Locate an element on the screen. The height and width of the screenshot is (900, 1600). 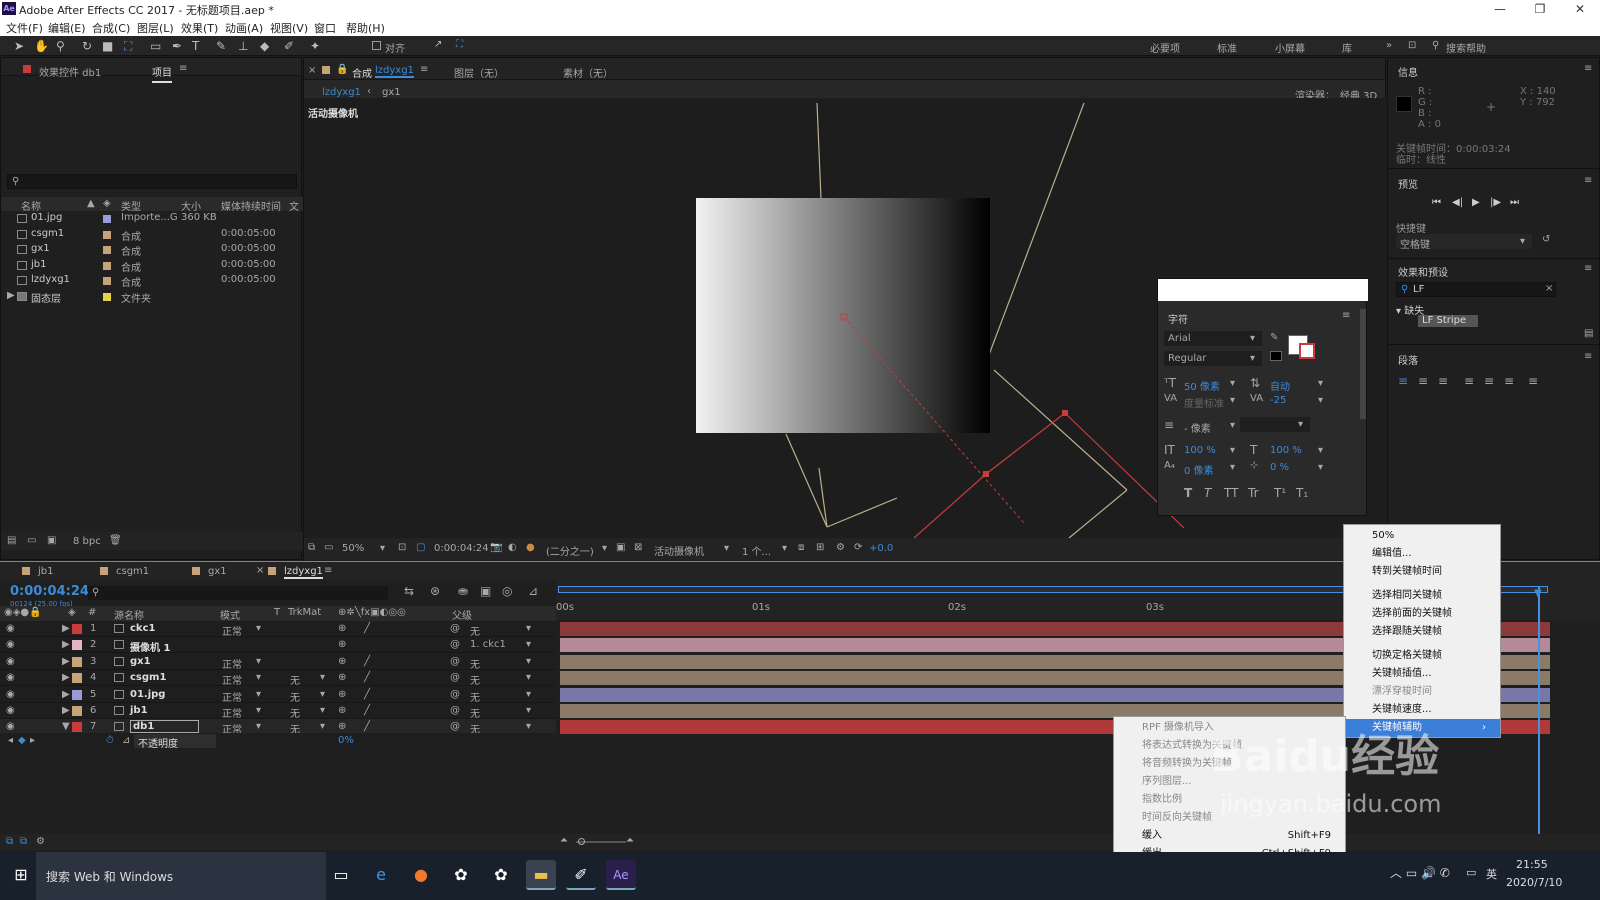
zoom-out-icon: ⏶ is located at coordinates (564, 840).